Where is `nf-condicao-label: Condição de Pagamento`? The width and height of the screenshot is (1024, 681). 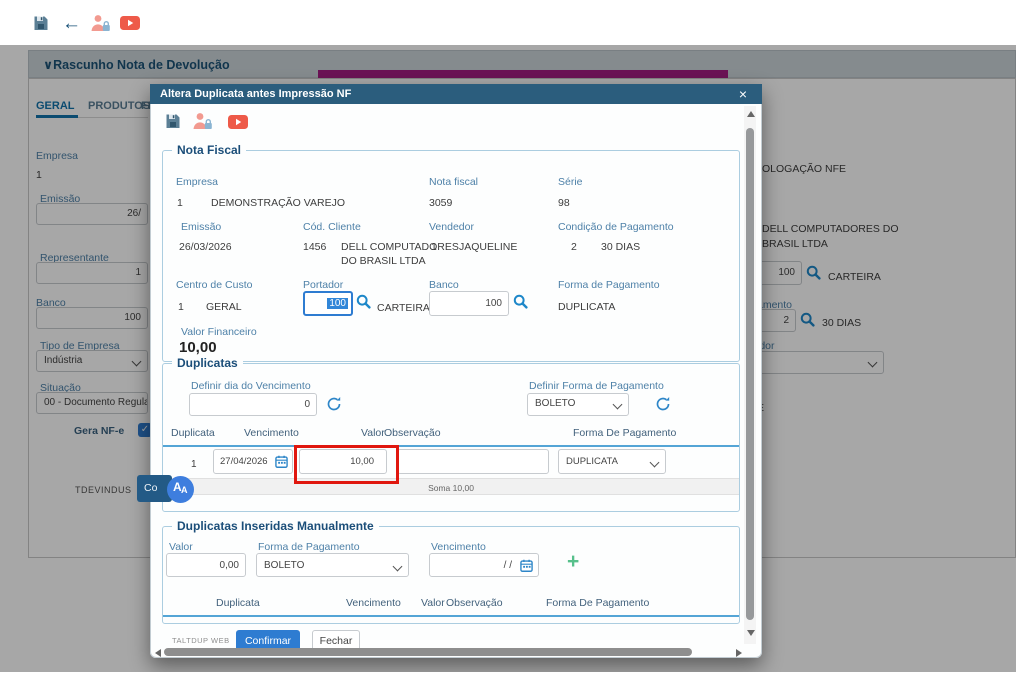
nf-condicao-label: Condição de Pagamento is located at coordinates (616, 227).